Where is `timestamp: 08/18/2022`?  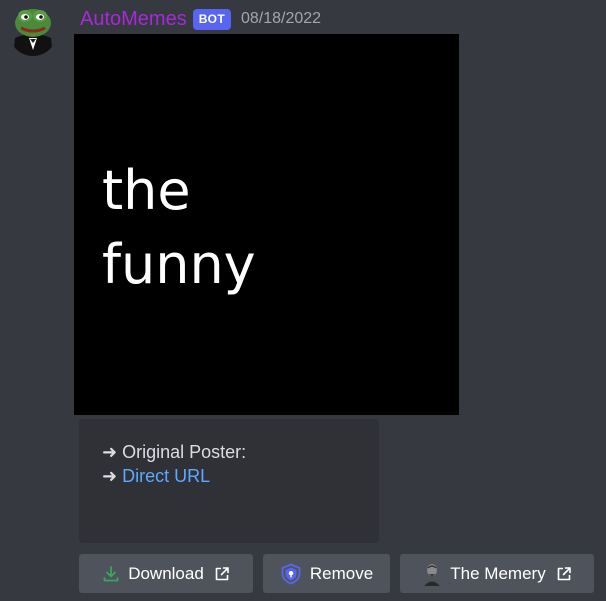
timestamp: 08/18/2022 is located at coordinates (281, 18).